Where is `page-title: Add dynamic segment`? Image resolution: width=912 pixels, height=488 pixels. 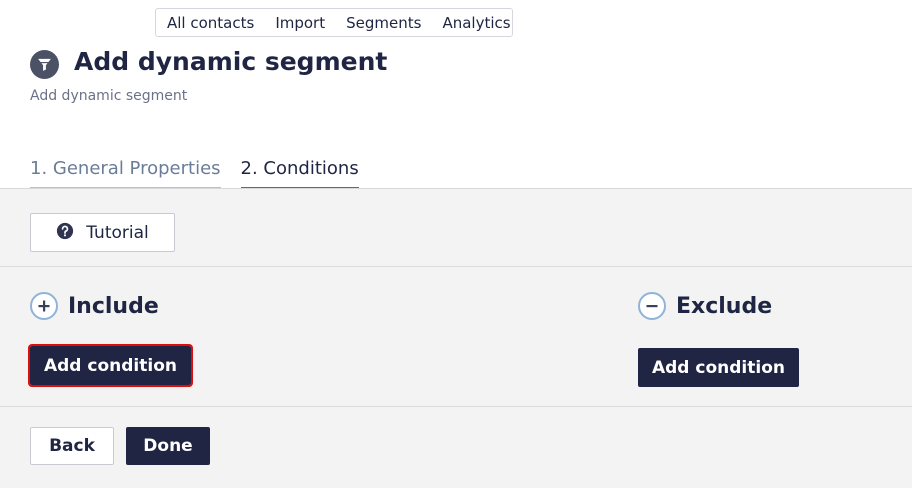 page-title: Add dynamic segment is located at coordinates (231, 61).